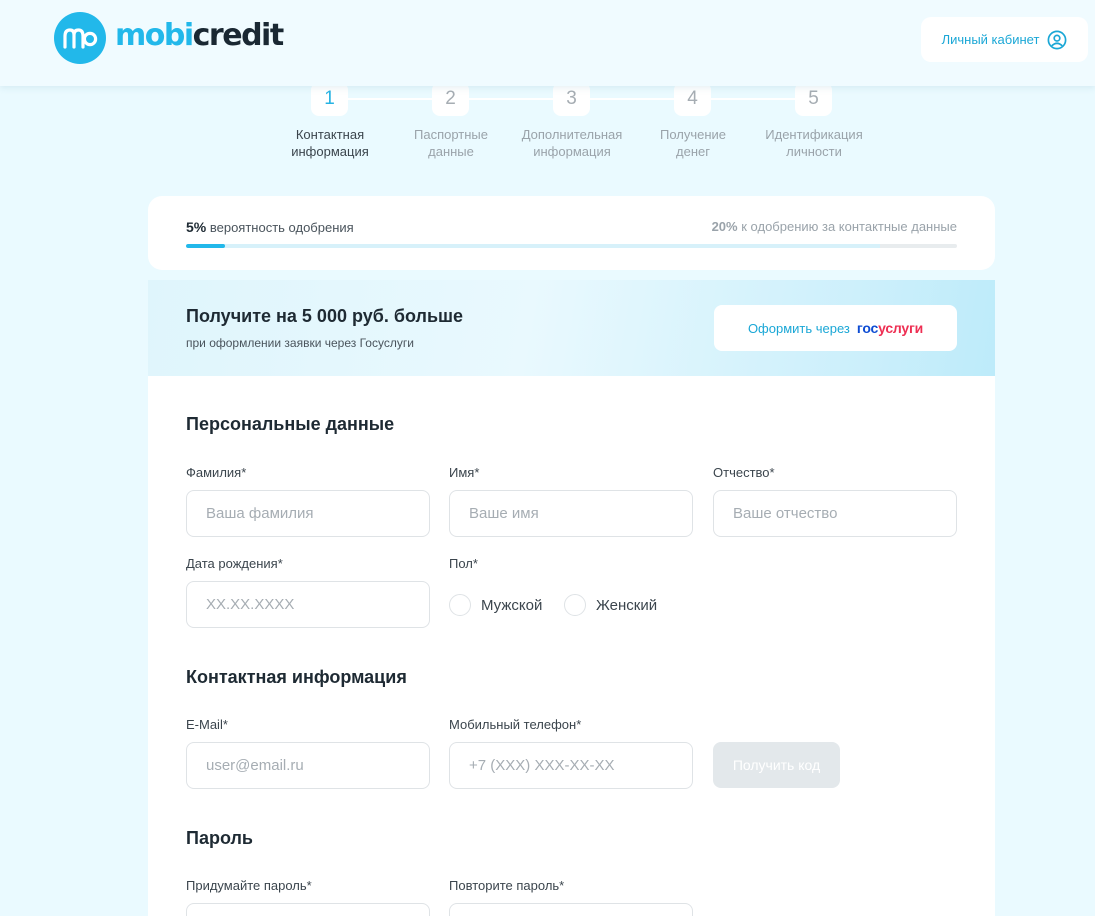 The width and height of the screenshot is (1095, 916). I want to click on step-4-label-line1: Получение, so click(693, 134).